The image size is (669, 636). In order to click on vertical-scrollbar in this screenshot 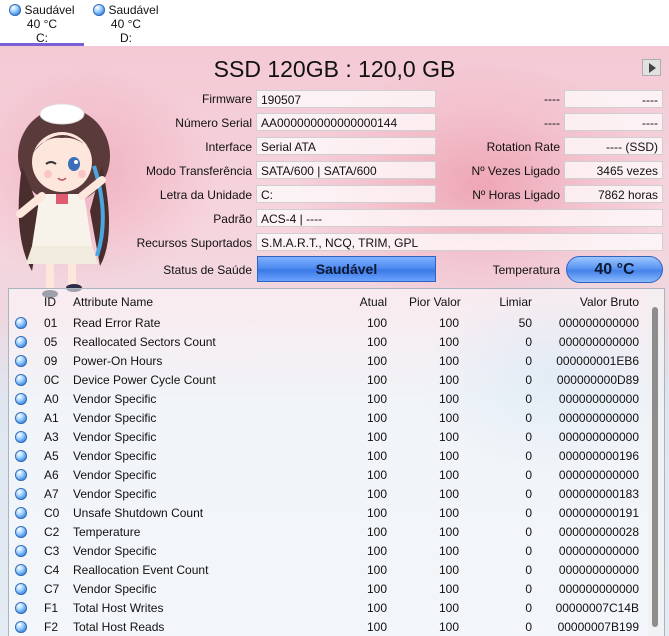, I will do `click(656, 462)`.